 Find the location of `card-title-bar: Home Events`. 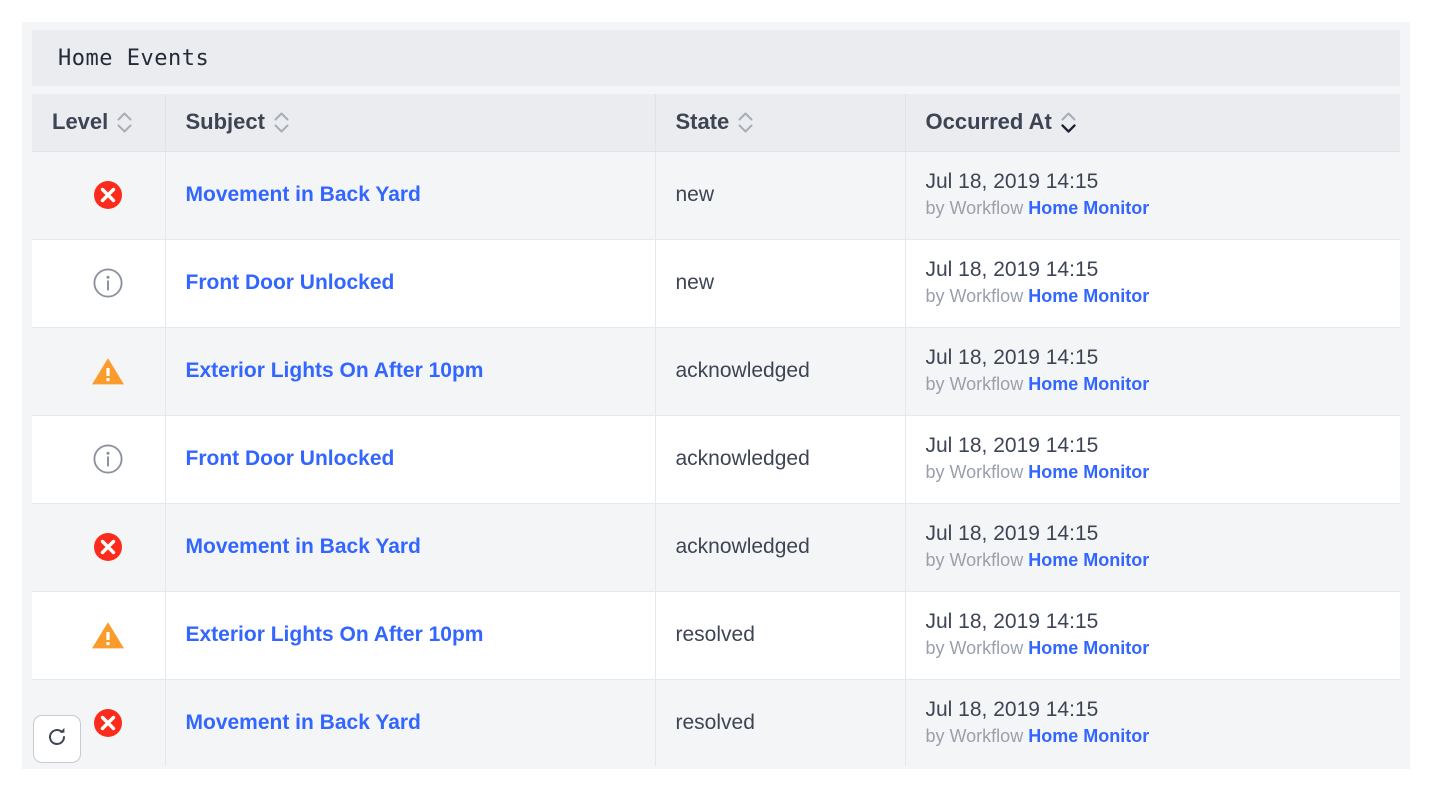

card-title-bar: Home Events is located at coordinates (716, 58).